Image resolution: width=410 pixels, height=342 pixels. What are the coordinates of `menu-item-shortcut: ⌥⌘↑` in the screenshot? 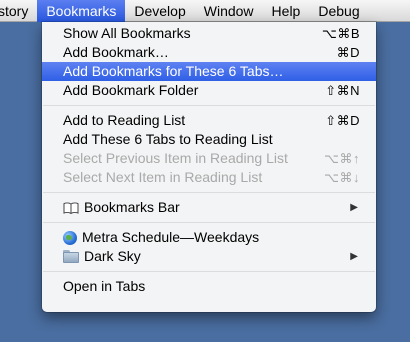 It's located at (342, 158).